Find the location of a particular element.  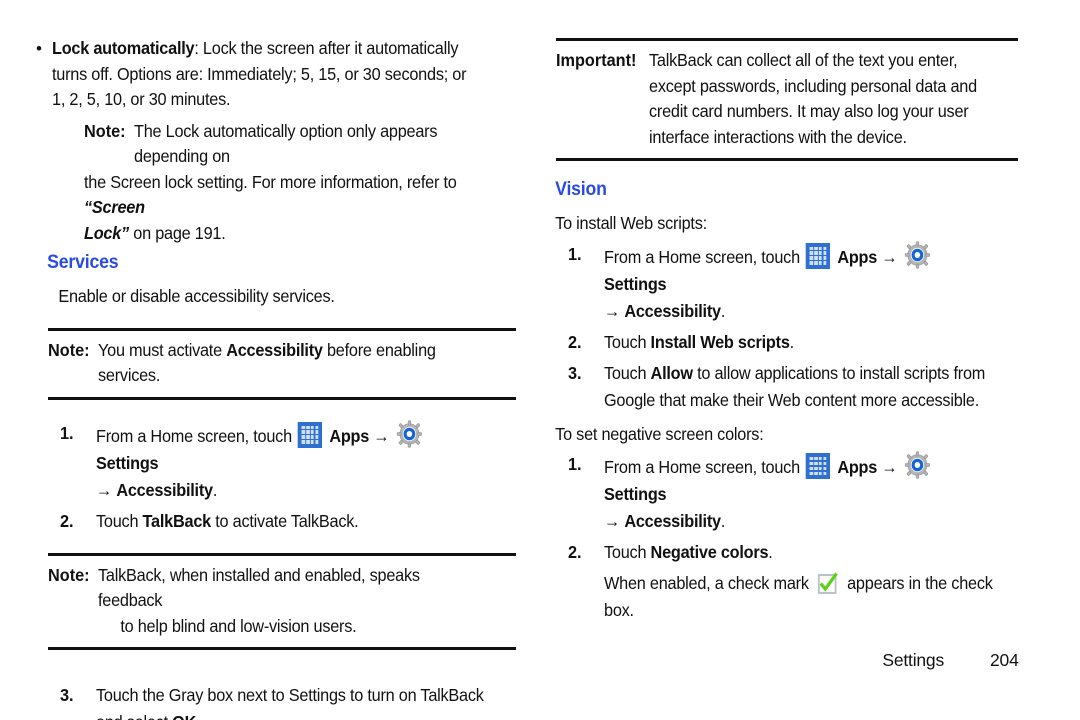

step-line-2: and select OK. is located at coordinates (291, 714).